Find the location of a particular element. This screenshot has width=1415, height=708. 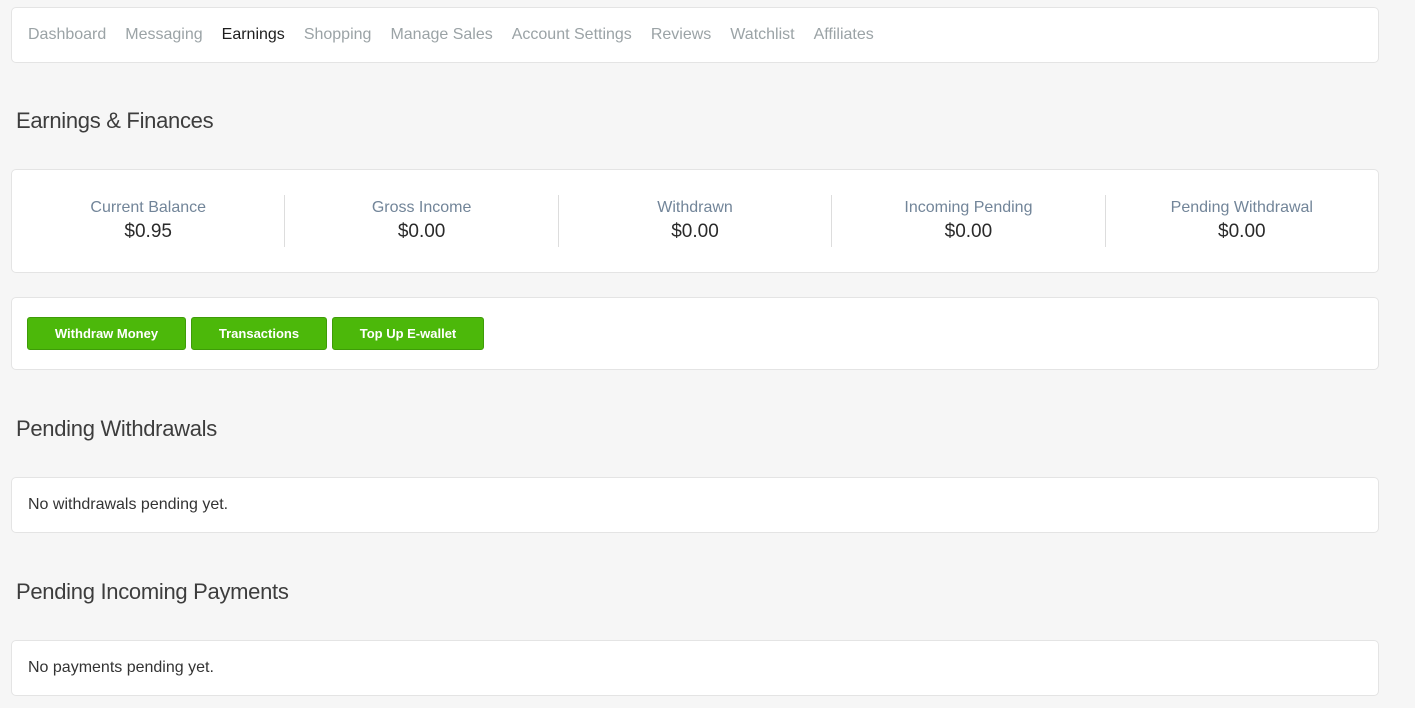

pending-payments-title: Pending Incoming Payments is located at coordinates (152, 591).